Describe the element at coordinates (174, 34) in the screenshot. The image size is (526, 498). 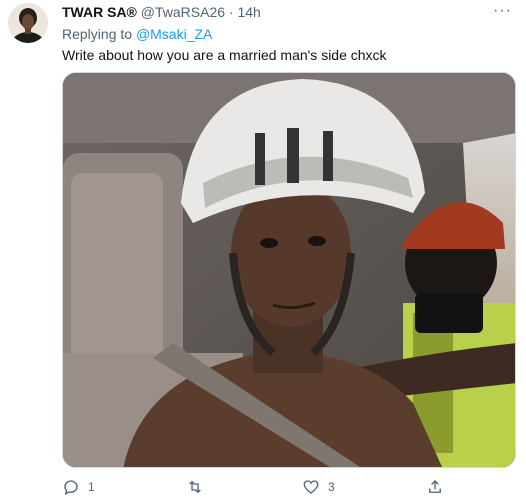
I see `reply-mention-link: @Msaki_ZA` at that location.